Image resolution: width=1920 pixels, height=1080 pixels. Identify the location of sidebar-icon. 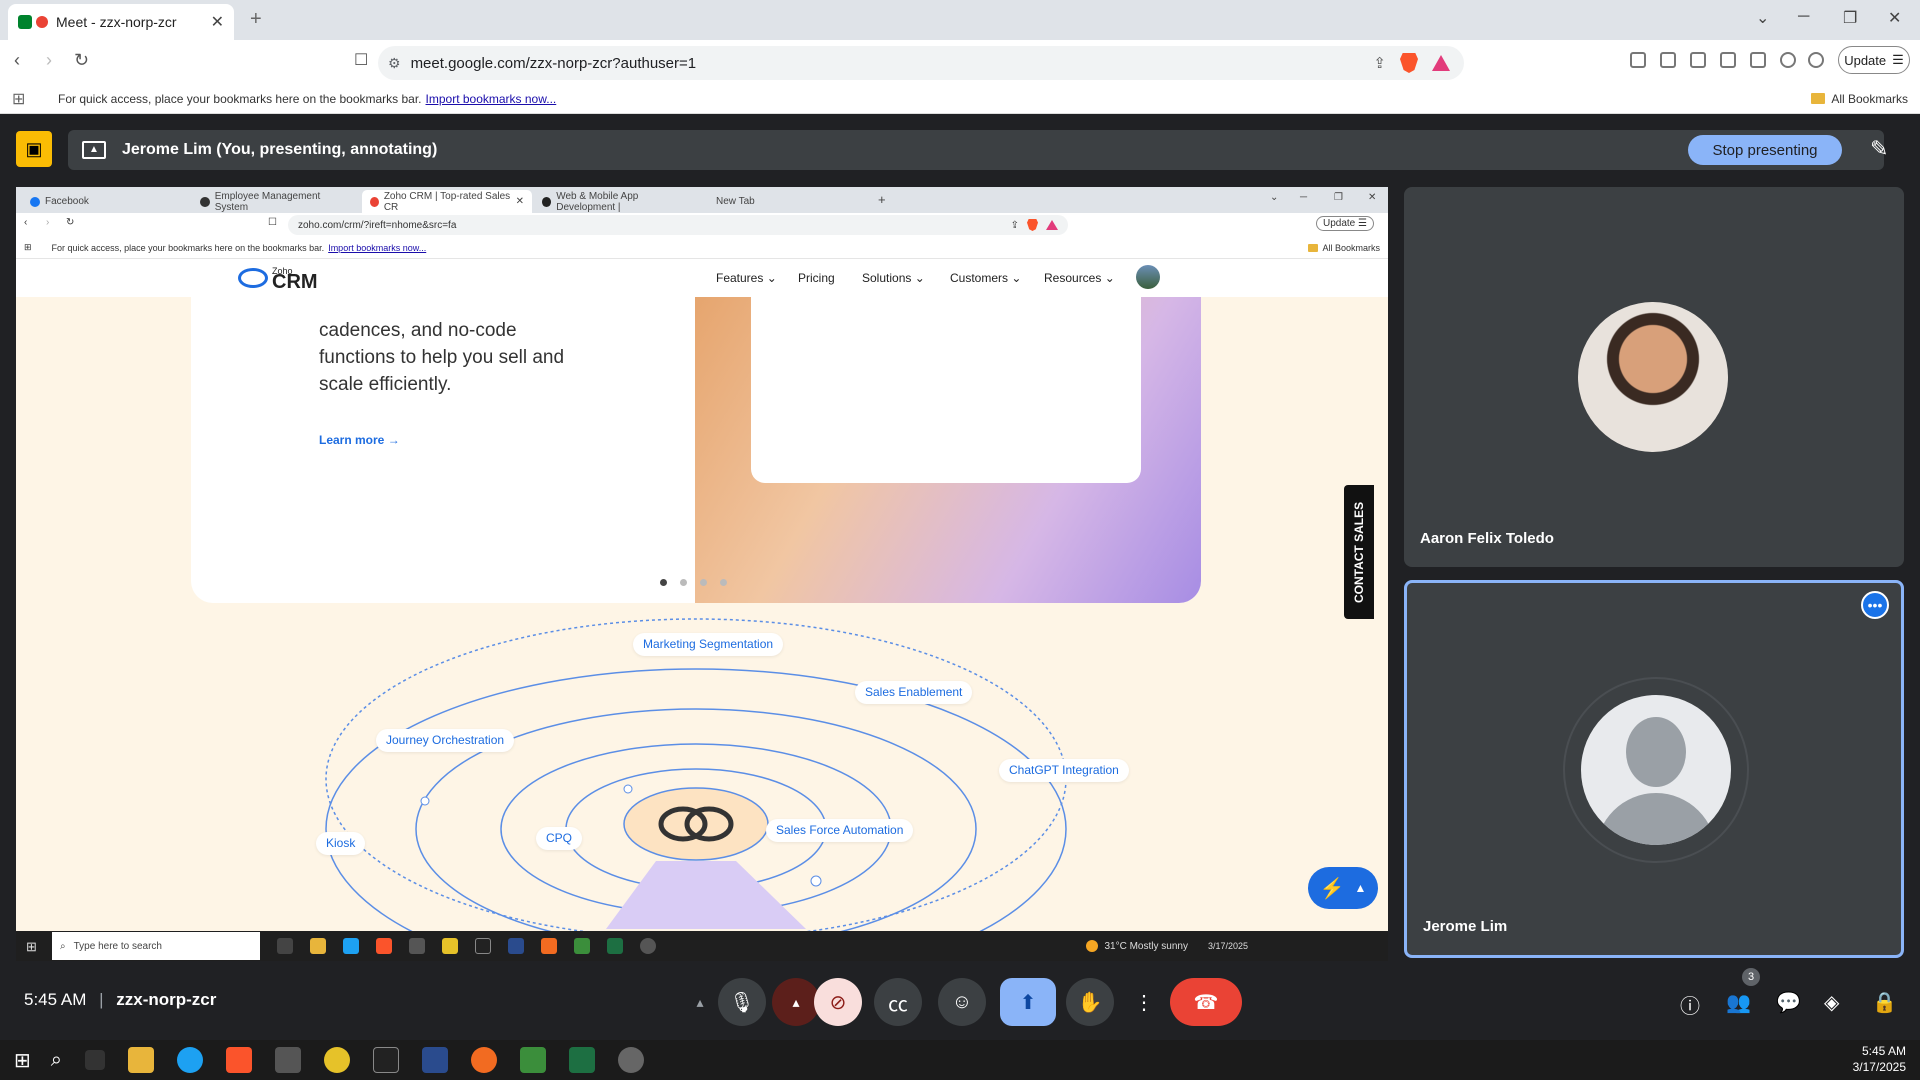
(1728, 60).